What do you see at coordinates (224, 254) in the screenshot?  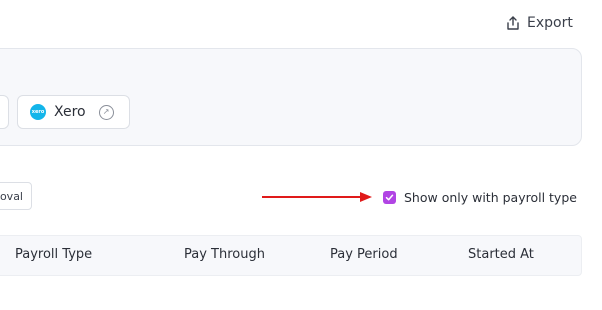 I see `column-header-pay-through: Pay Through` at bounding box center [224, 254].